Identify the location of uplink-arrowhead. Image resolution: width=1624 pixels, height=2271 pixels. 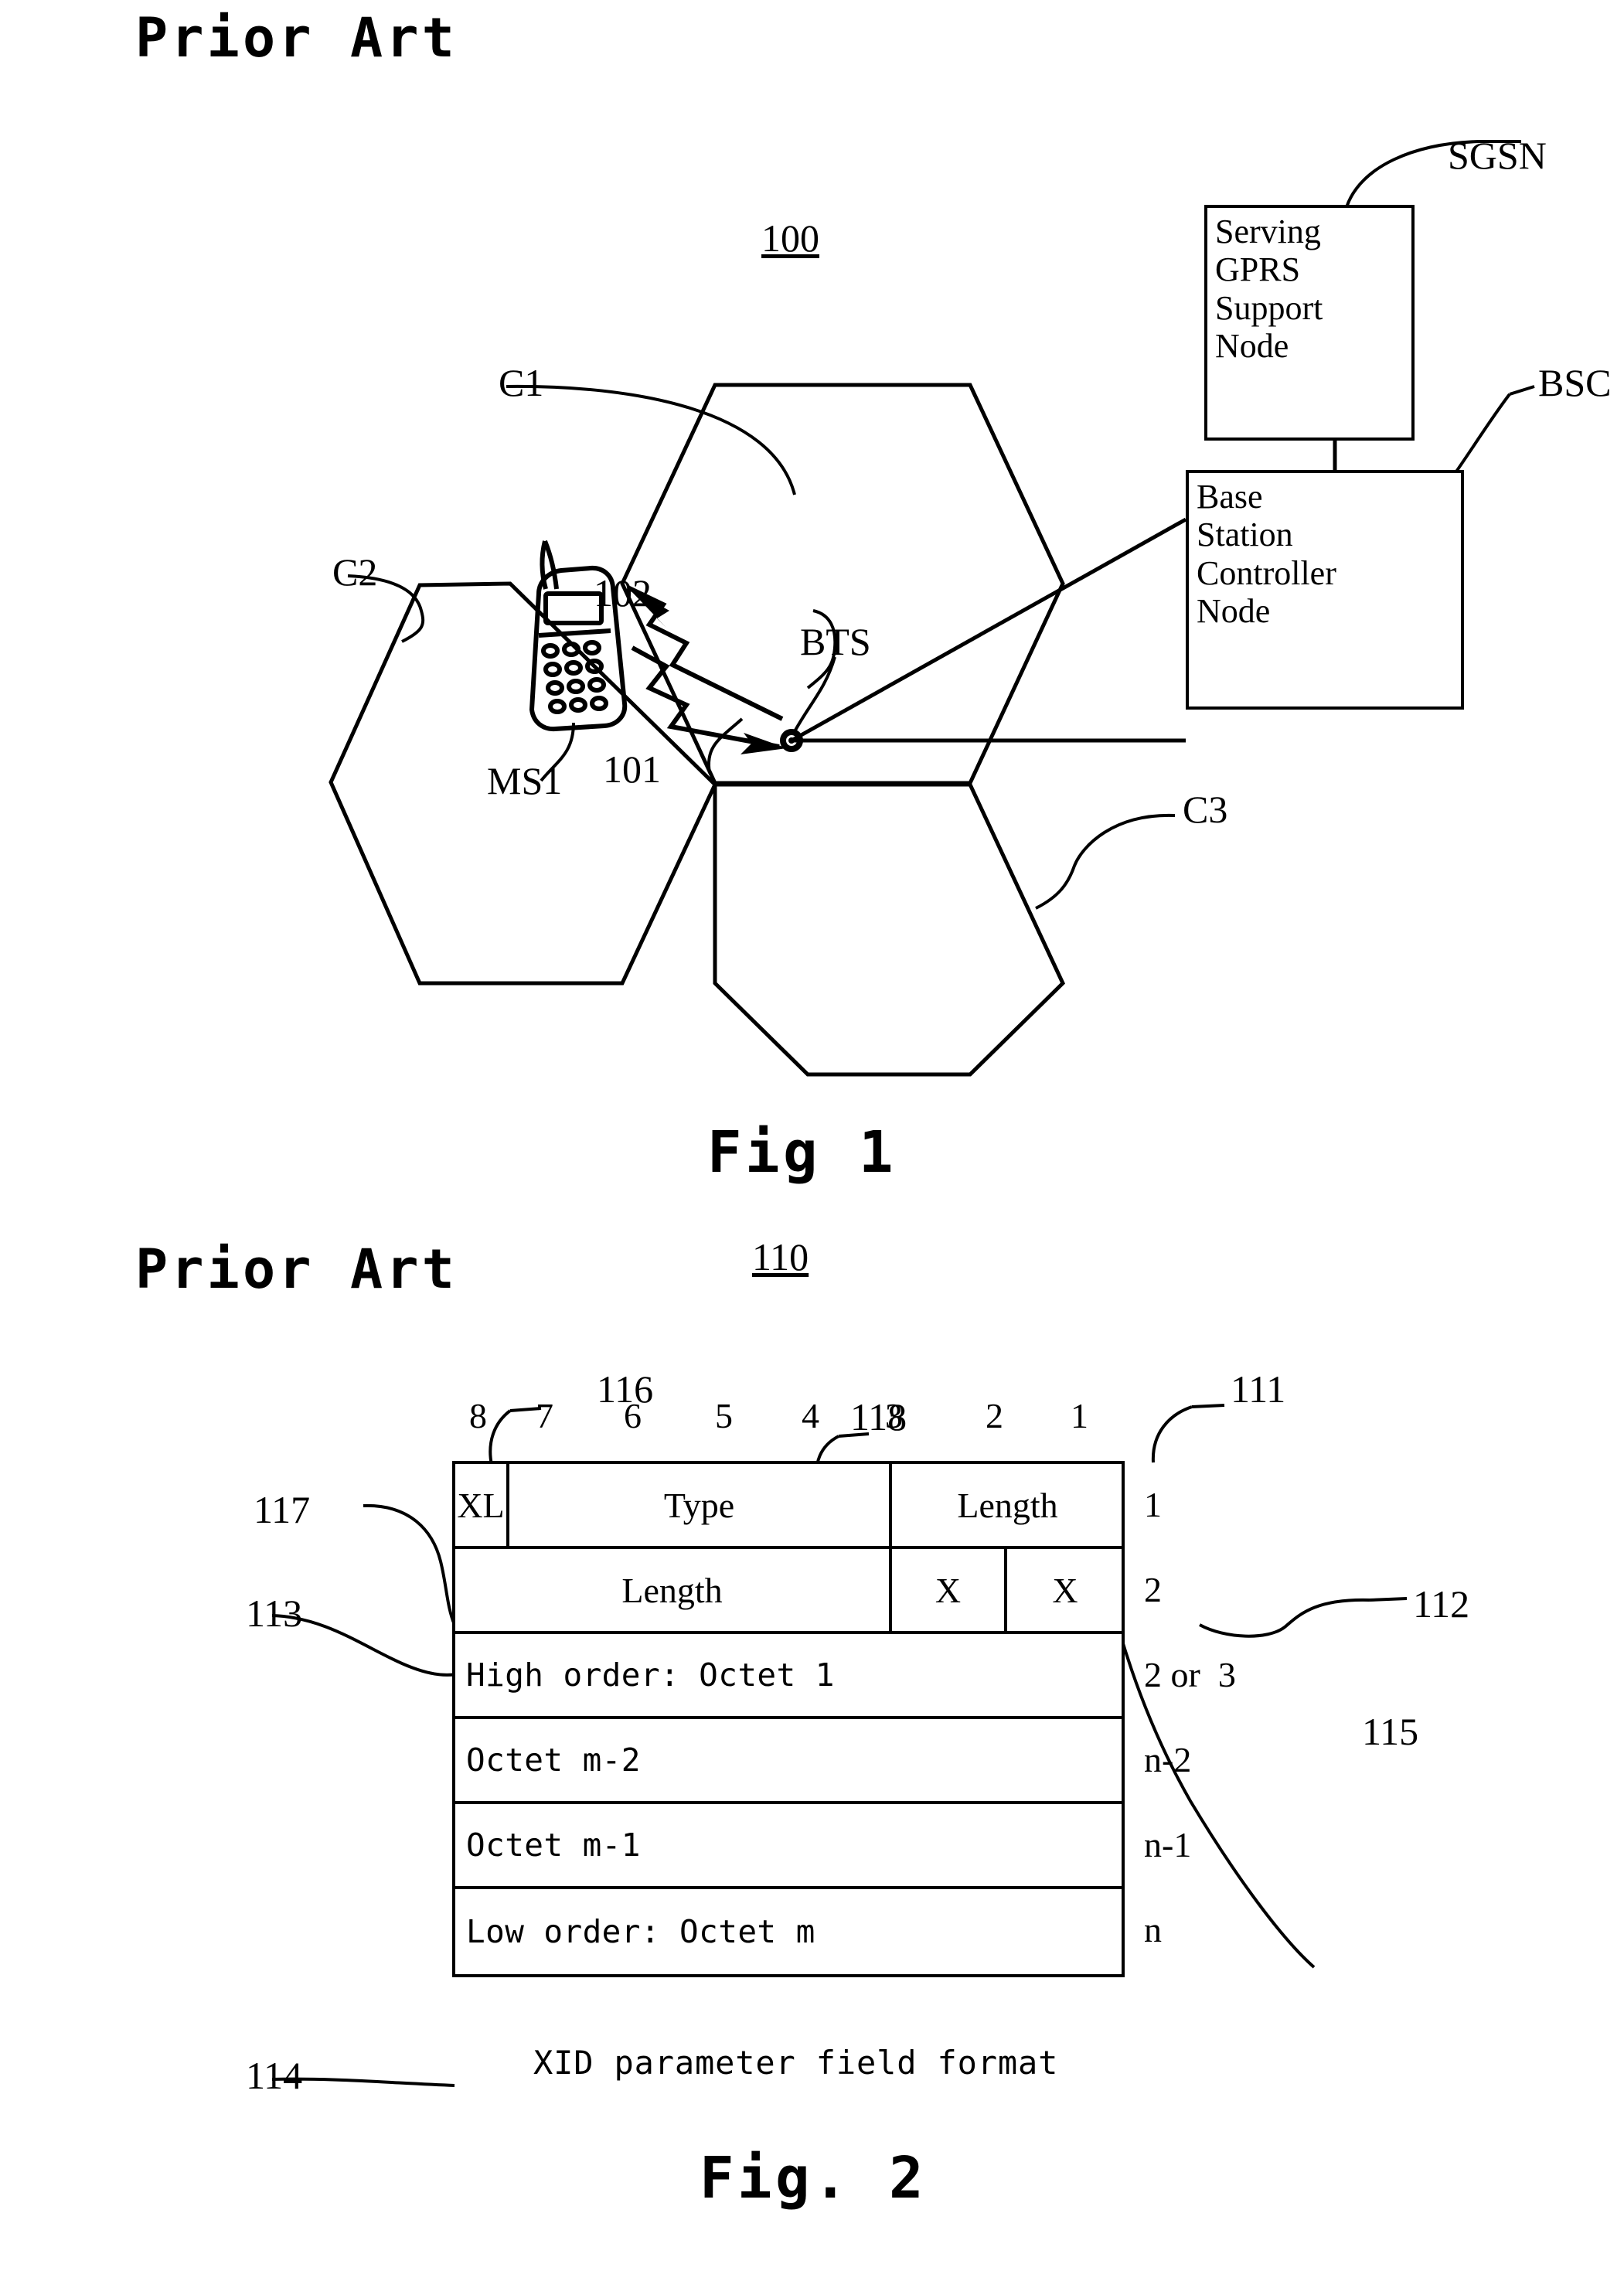
(764, 743).